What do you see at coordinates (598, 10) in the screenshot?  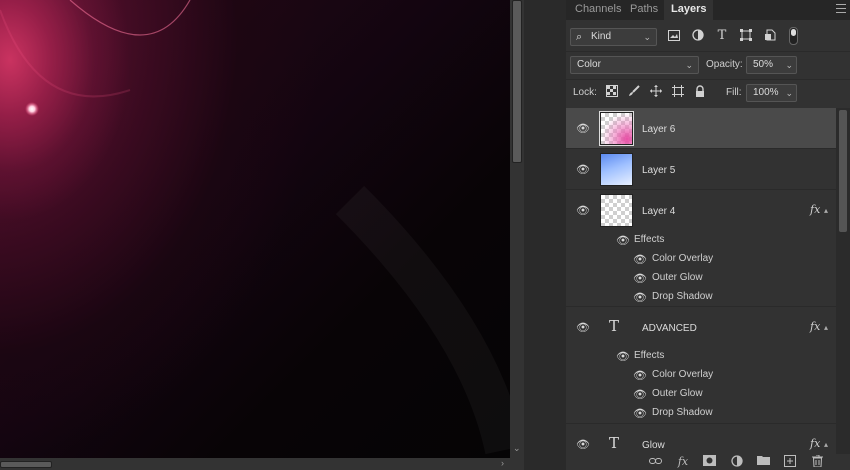 I see `tab-channels: Channels` at bounding box center [598, 10].